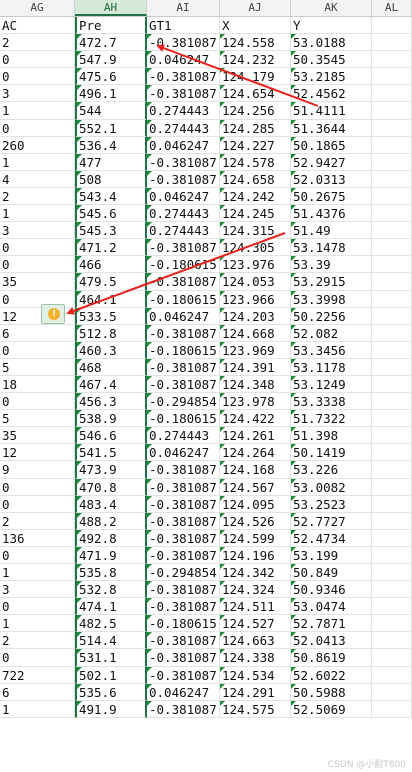 The height and width of the screenshot is (772, 412). Describe the element at coordinates (111, 402) in the screenshot. I see `cell: 456.3` at that location.